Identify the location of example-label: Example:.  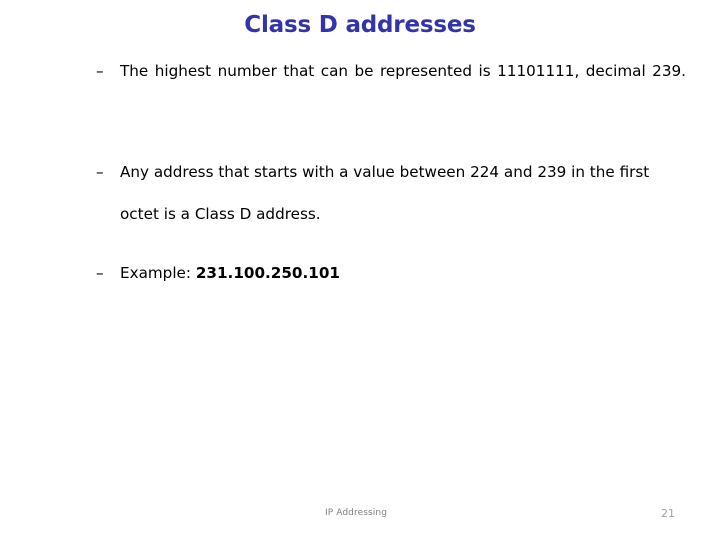
(158, 273).